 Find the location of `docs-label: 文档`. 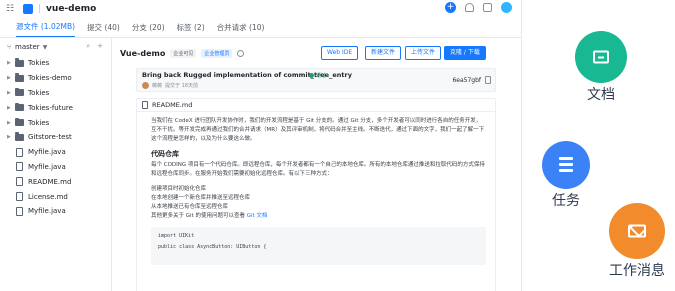

docs-label: 文档 is located at coordinates (601, 95).